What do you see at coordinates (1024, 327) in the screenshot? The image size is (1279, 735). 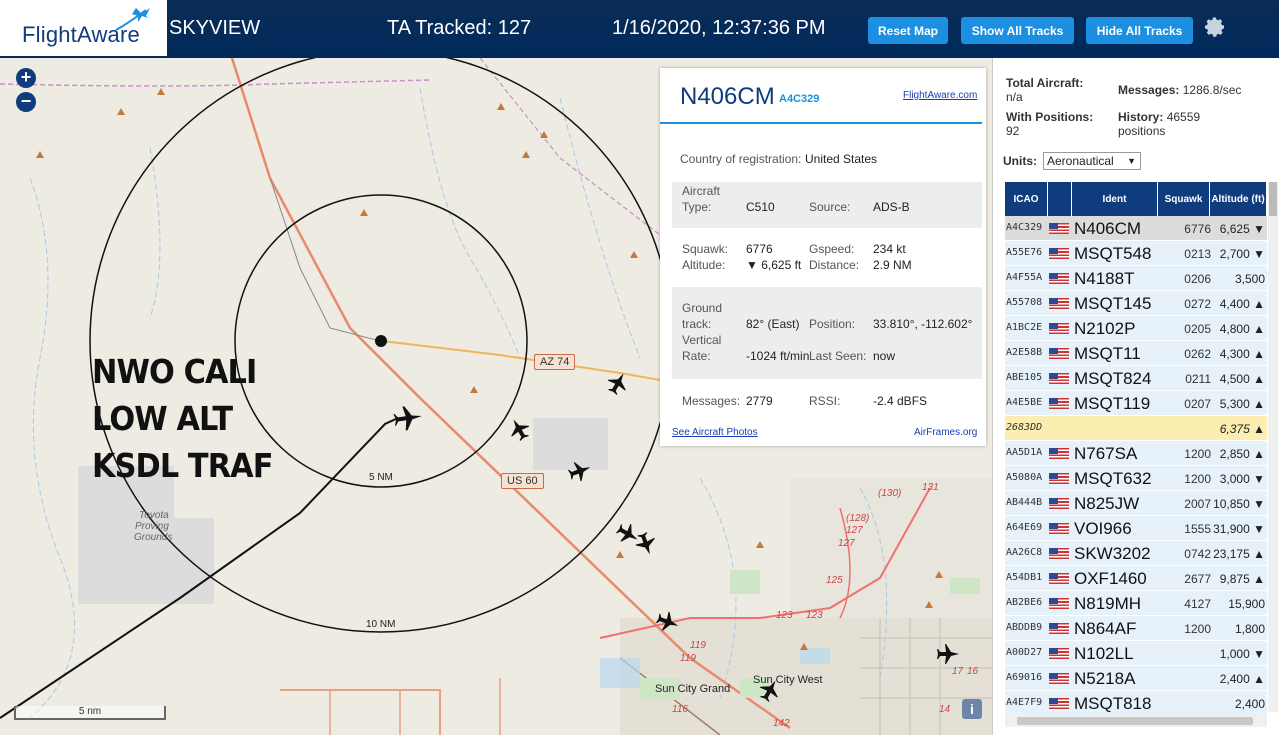 I see `row-icao: A1BC2E` at bounding box center [1024, 327].